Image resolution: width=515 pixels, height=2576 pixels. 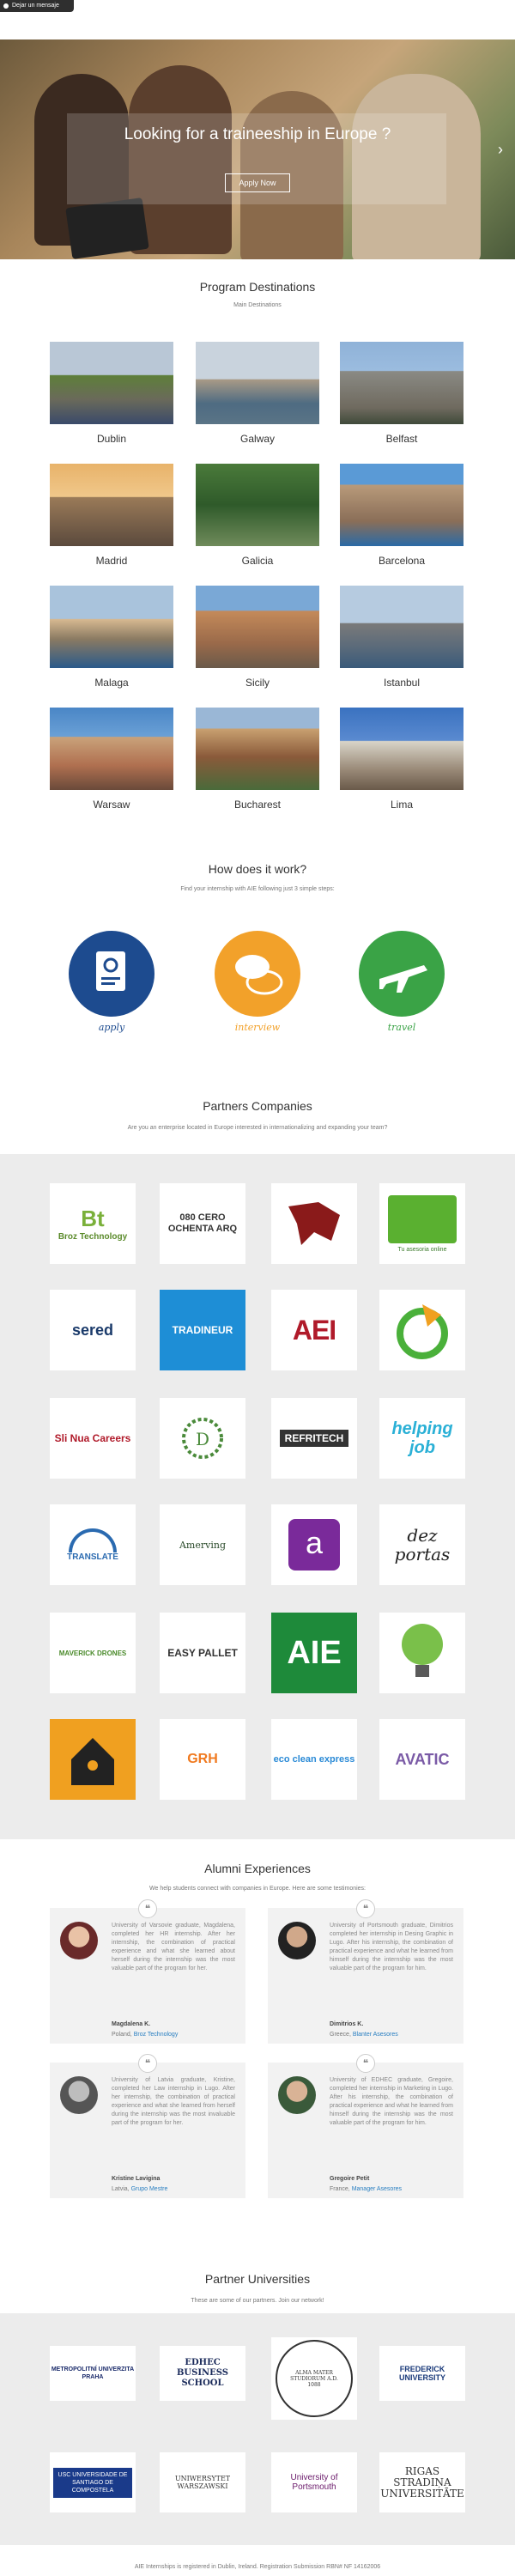 I want to click on partner-logo: Bt Broz Technology, so click(x=93, y=1224).